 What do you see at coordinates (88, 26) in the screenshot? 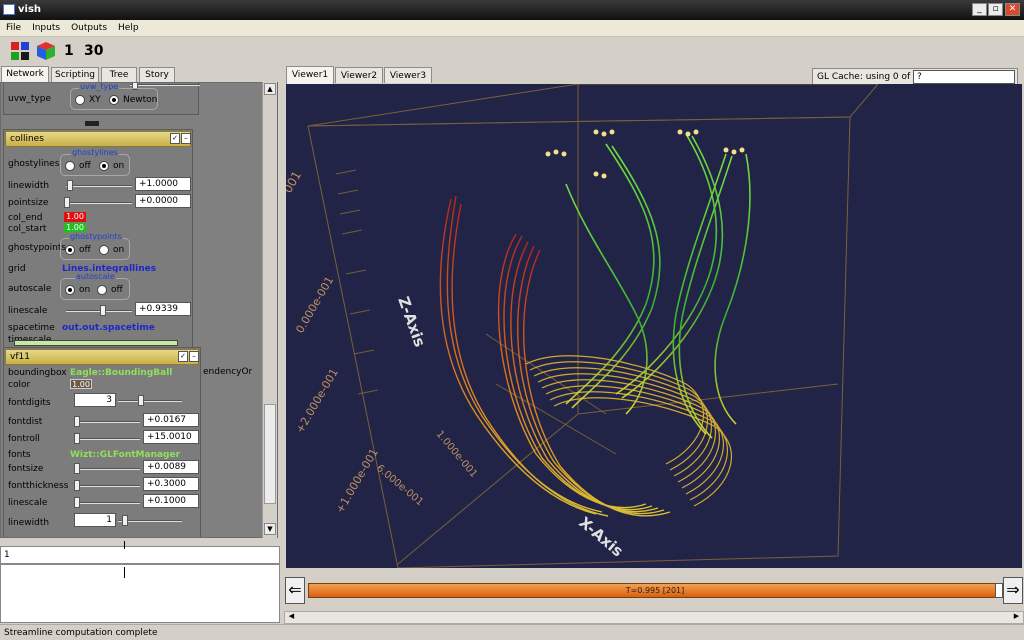
I see `menu-outputs: Outputs` at bounding box center [88, 26].